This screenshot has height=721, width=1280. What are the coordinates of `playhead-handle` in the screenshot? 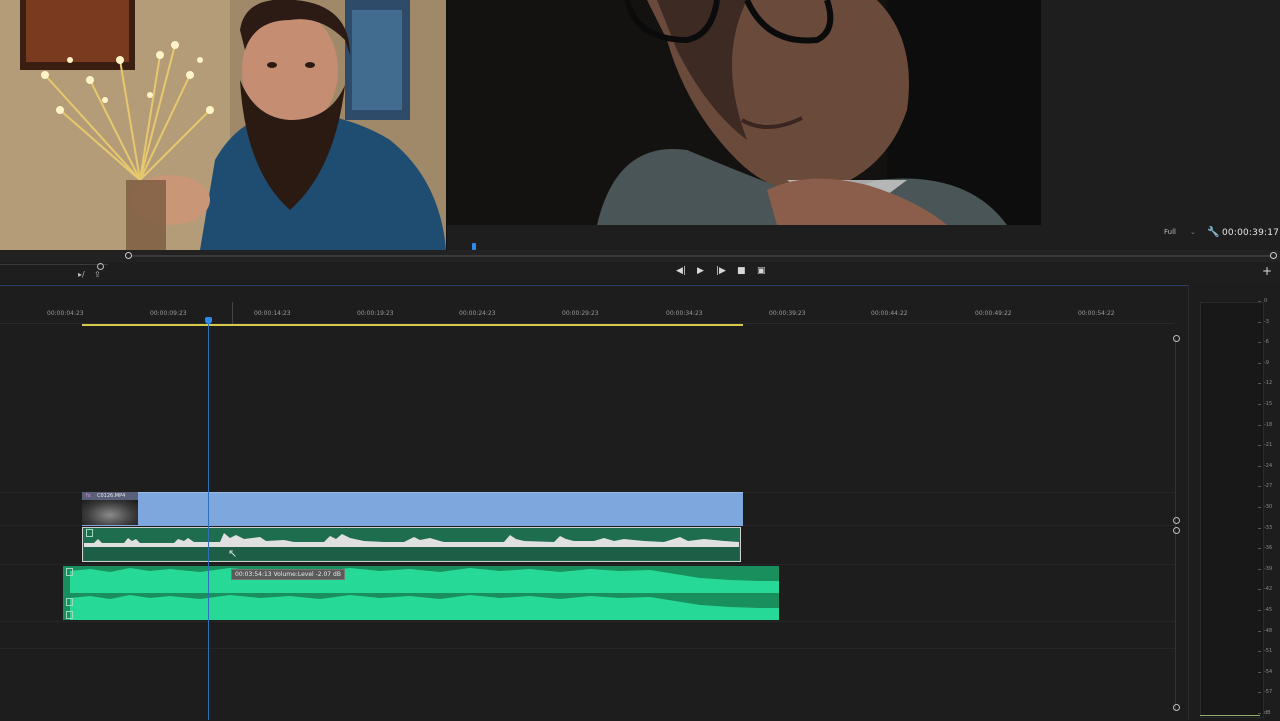 It's located at (208, 320).